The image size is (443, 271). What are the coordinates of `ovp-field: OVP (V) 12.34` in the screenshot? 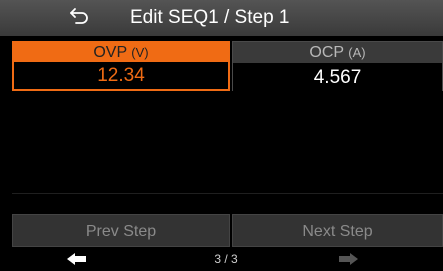 It's located at (121, 66).